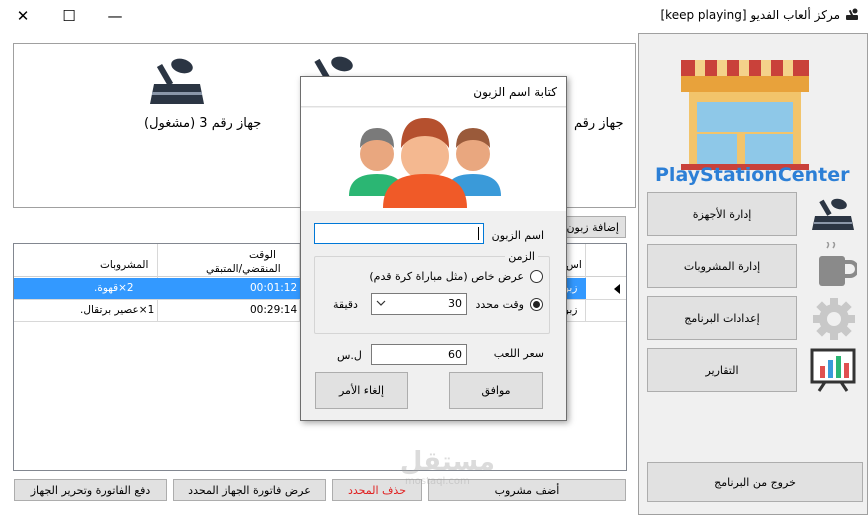  Describe the element at coordinates (23, 15) in the screenshot. I see `close-button: ✕` at that location.